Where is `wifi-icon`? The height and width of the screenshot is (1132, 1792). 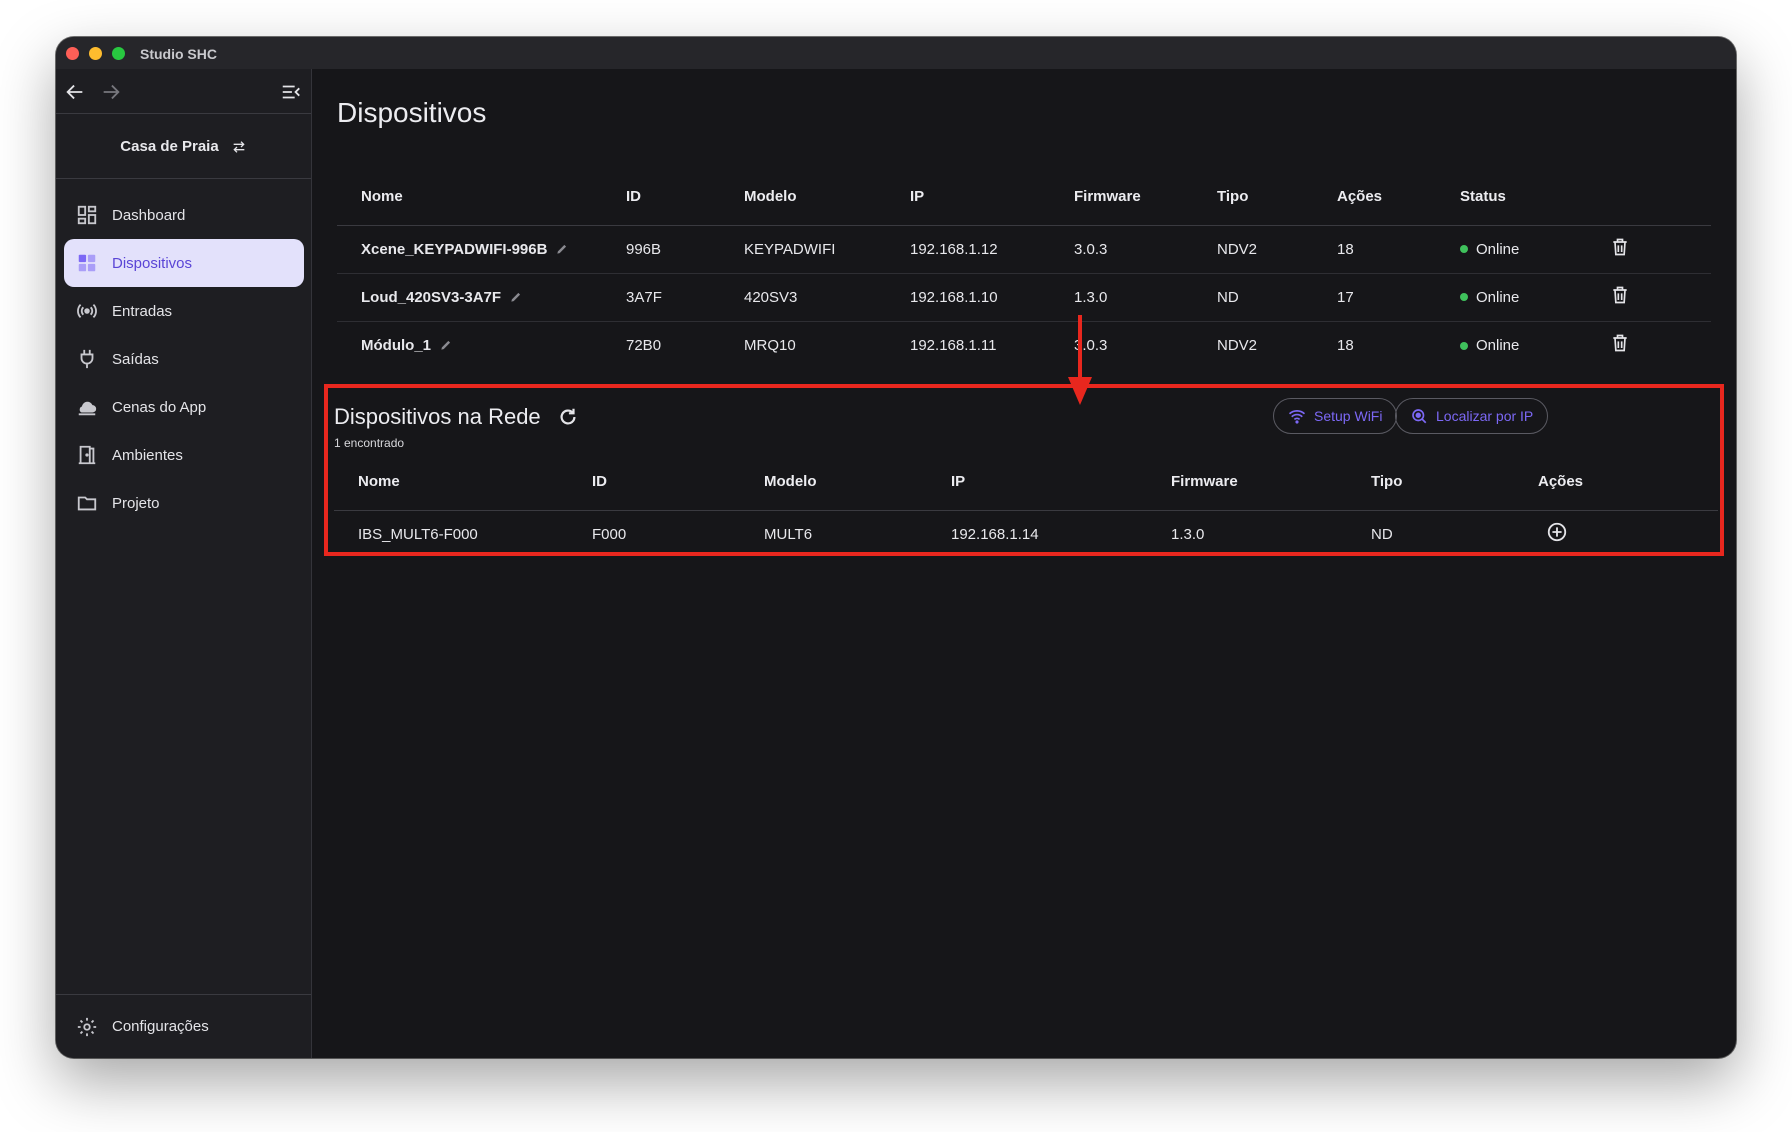
wifi-icon is located at coordinates (1297, 417).